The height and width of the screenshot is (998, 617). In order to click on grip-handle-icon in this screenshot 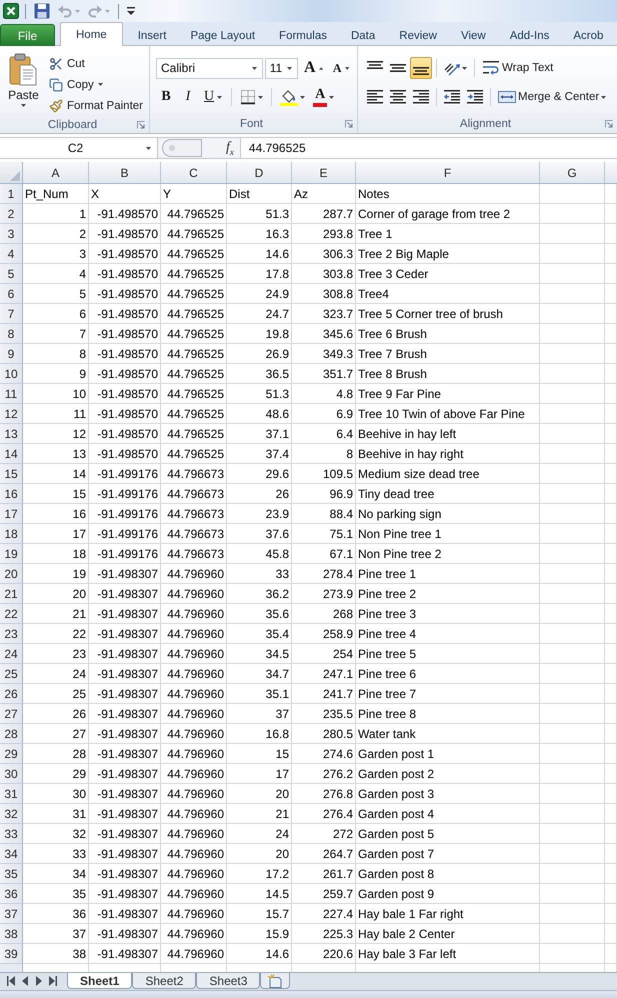, I will do `click(182, 148)`.